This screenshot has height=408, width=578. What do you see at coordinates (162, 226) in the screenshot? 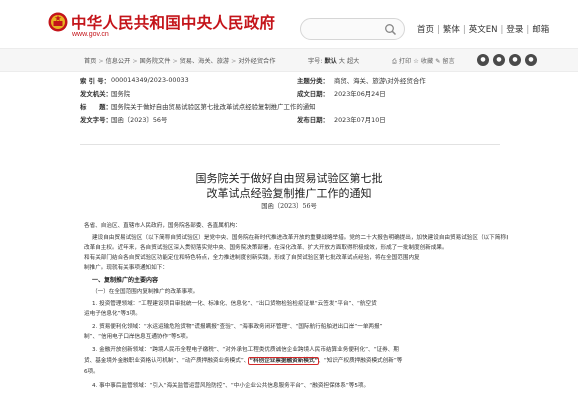
I see `salutation: 各省、自治区、直辖市人民政府，国务院各部委、各直属机构：` at bounding box center [162, 226].